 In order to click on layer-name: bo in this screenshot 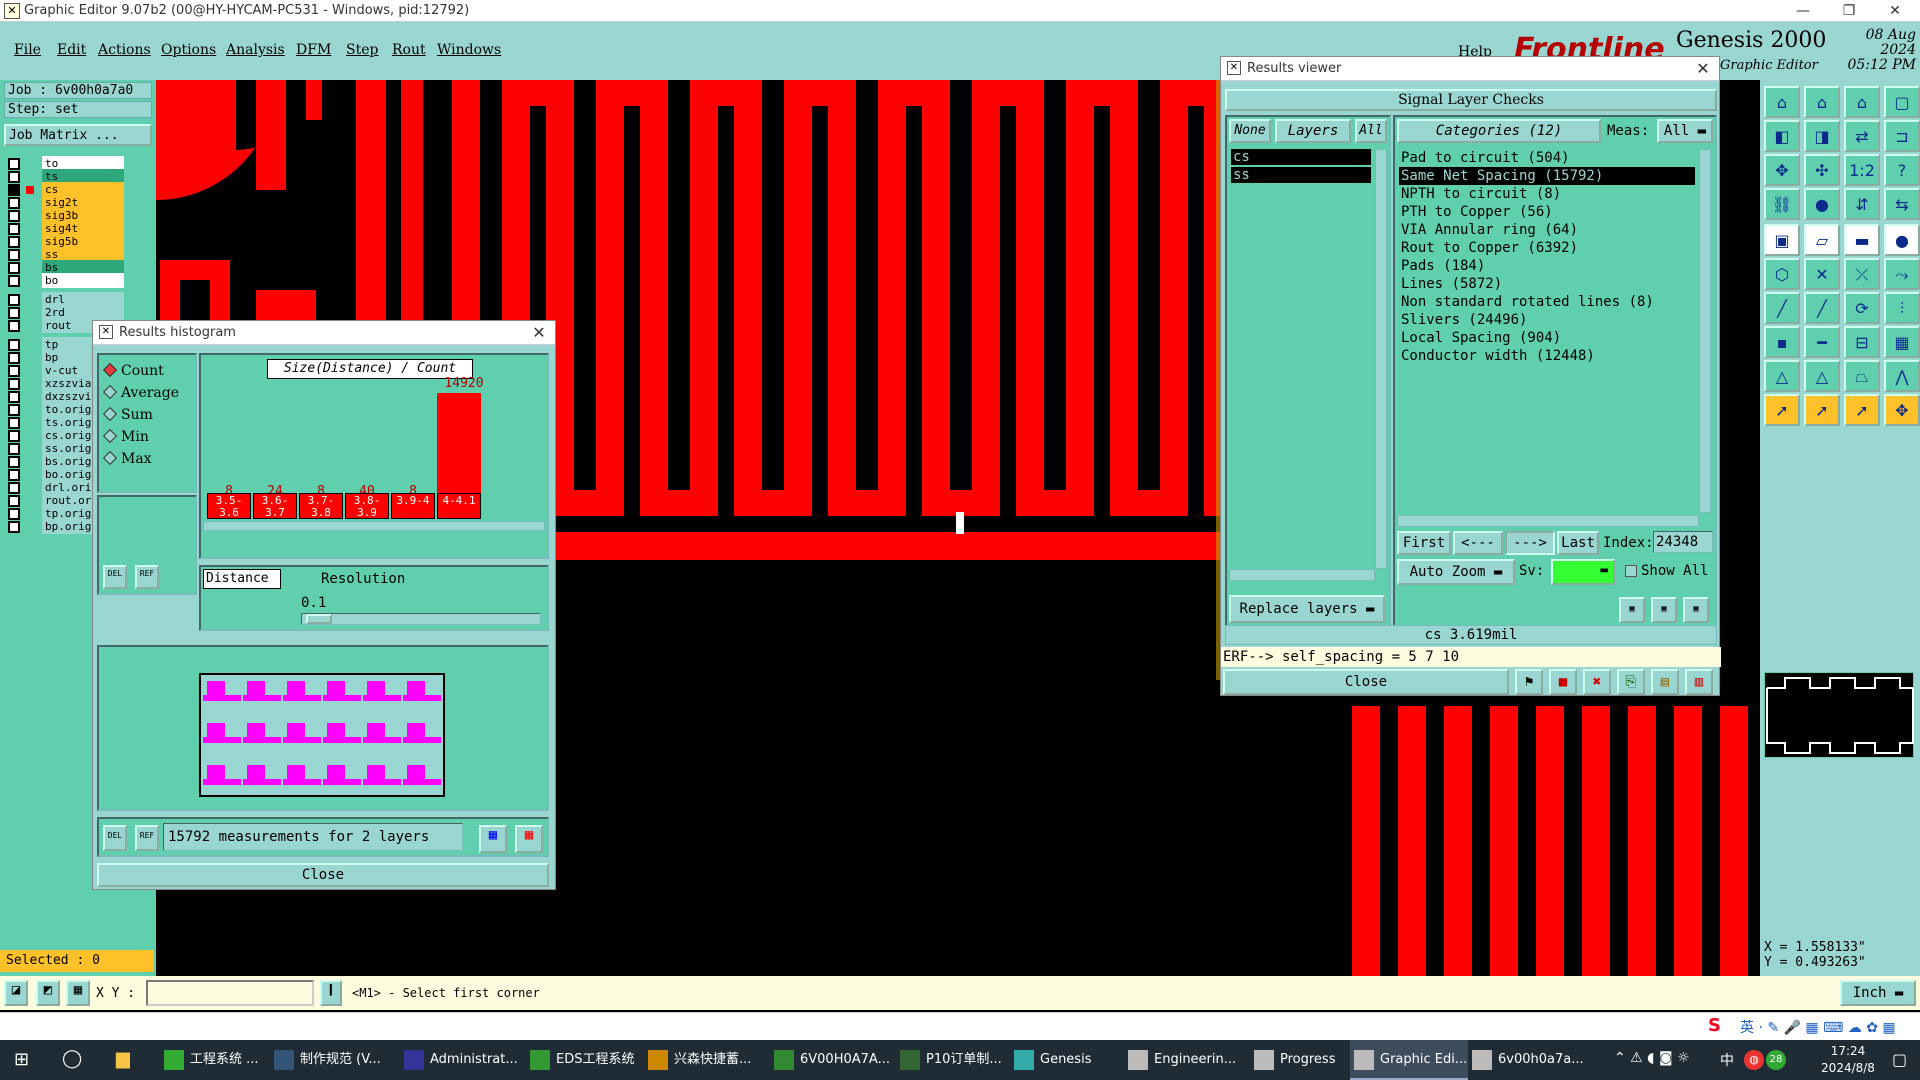, I will do `click(83, 280)`.